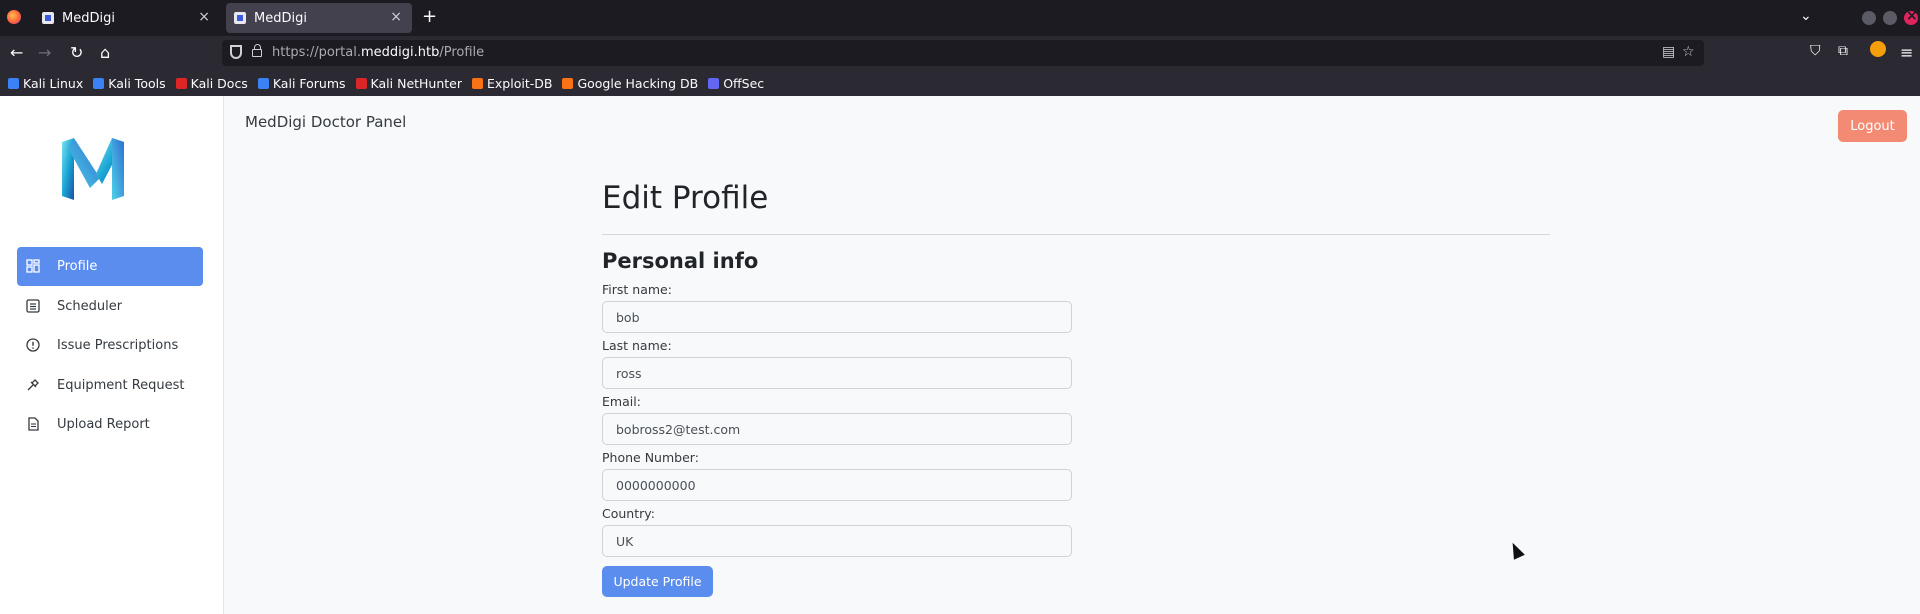 The image size is (1920, 614). Describe the element at coordinates (837, 373) in the screenshot. I see `last-name-input` at that location.